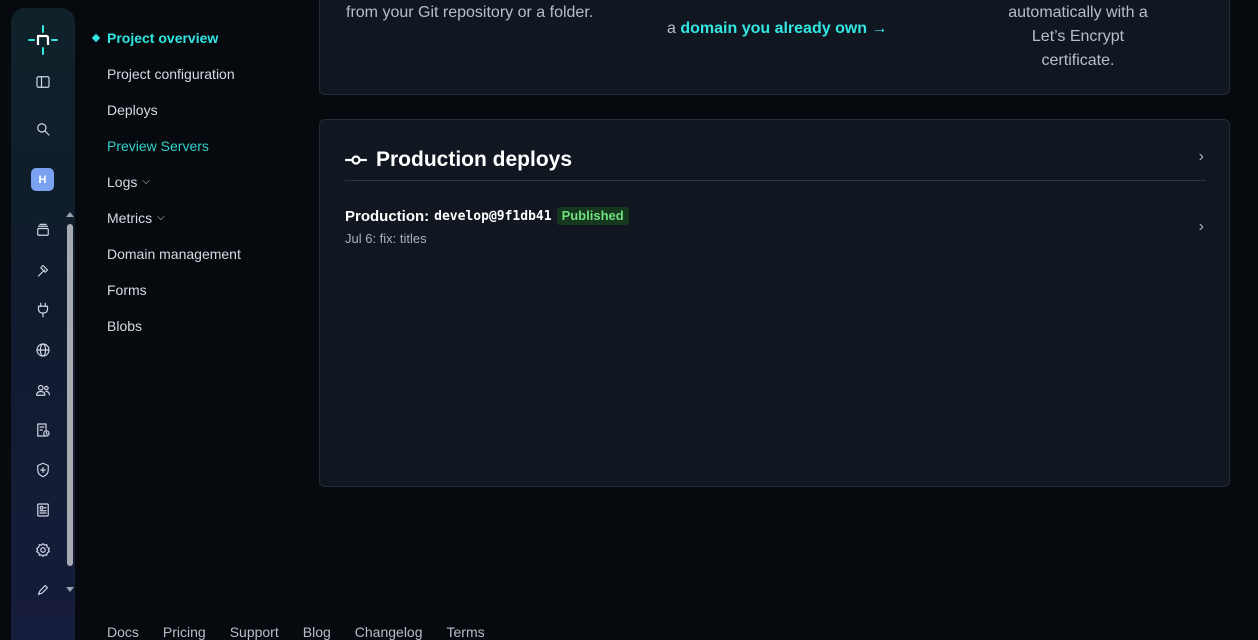 Image resolution: width=1258 pixels, height=640 pixels. Describe the element at coordinates (163, 38) in the screenshot. I see `subnav-item-label: Project overview` at that location.